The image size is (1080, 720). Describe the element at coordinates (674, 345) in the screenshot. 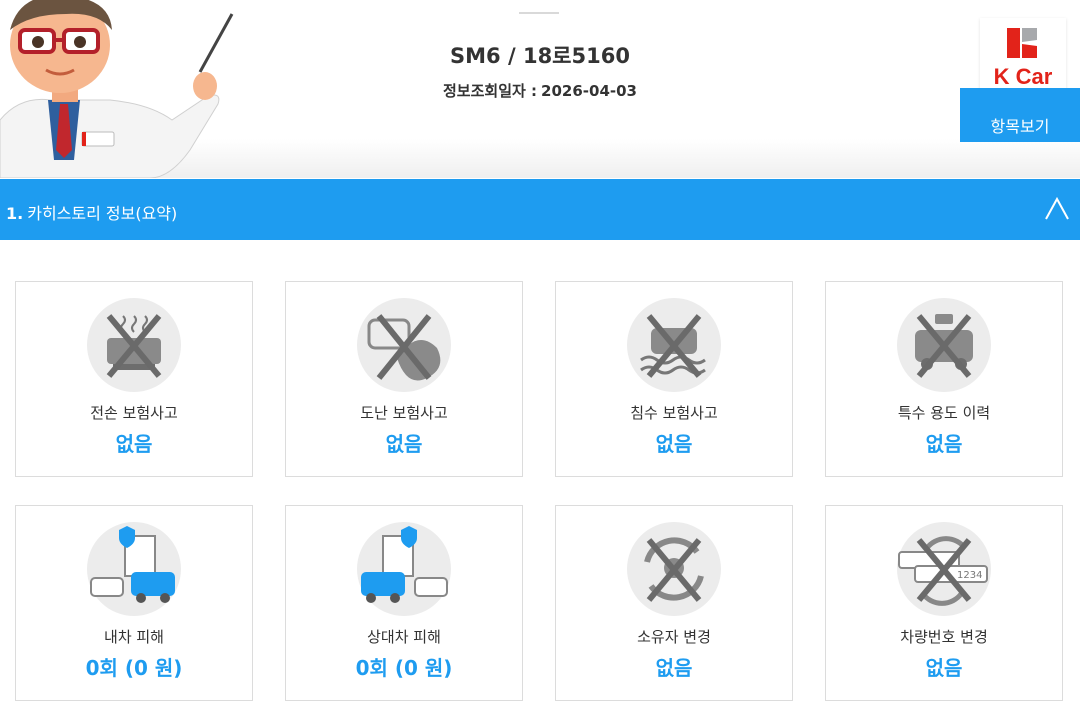

I see `flood-icon` at that location.